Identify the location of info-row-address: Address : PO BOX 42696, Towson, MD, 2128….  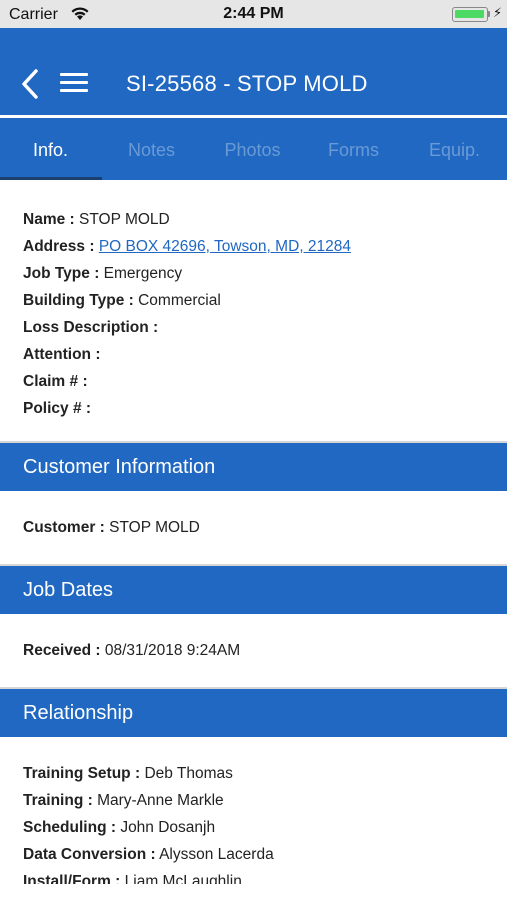
(258, 246).